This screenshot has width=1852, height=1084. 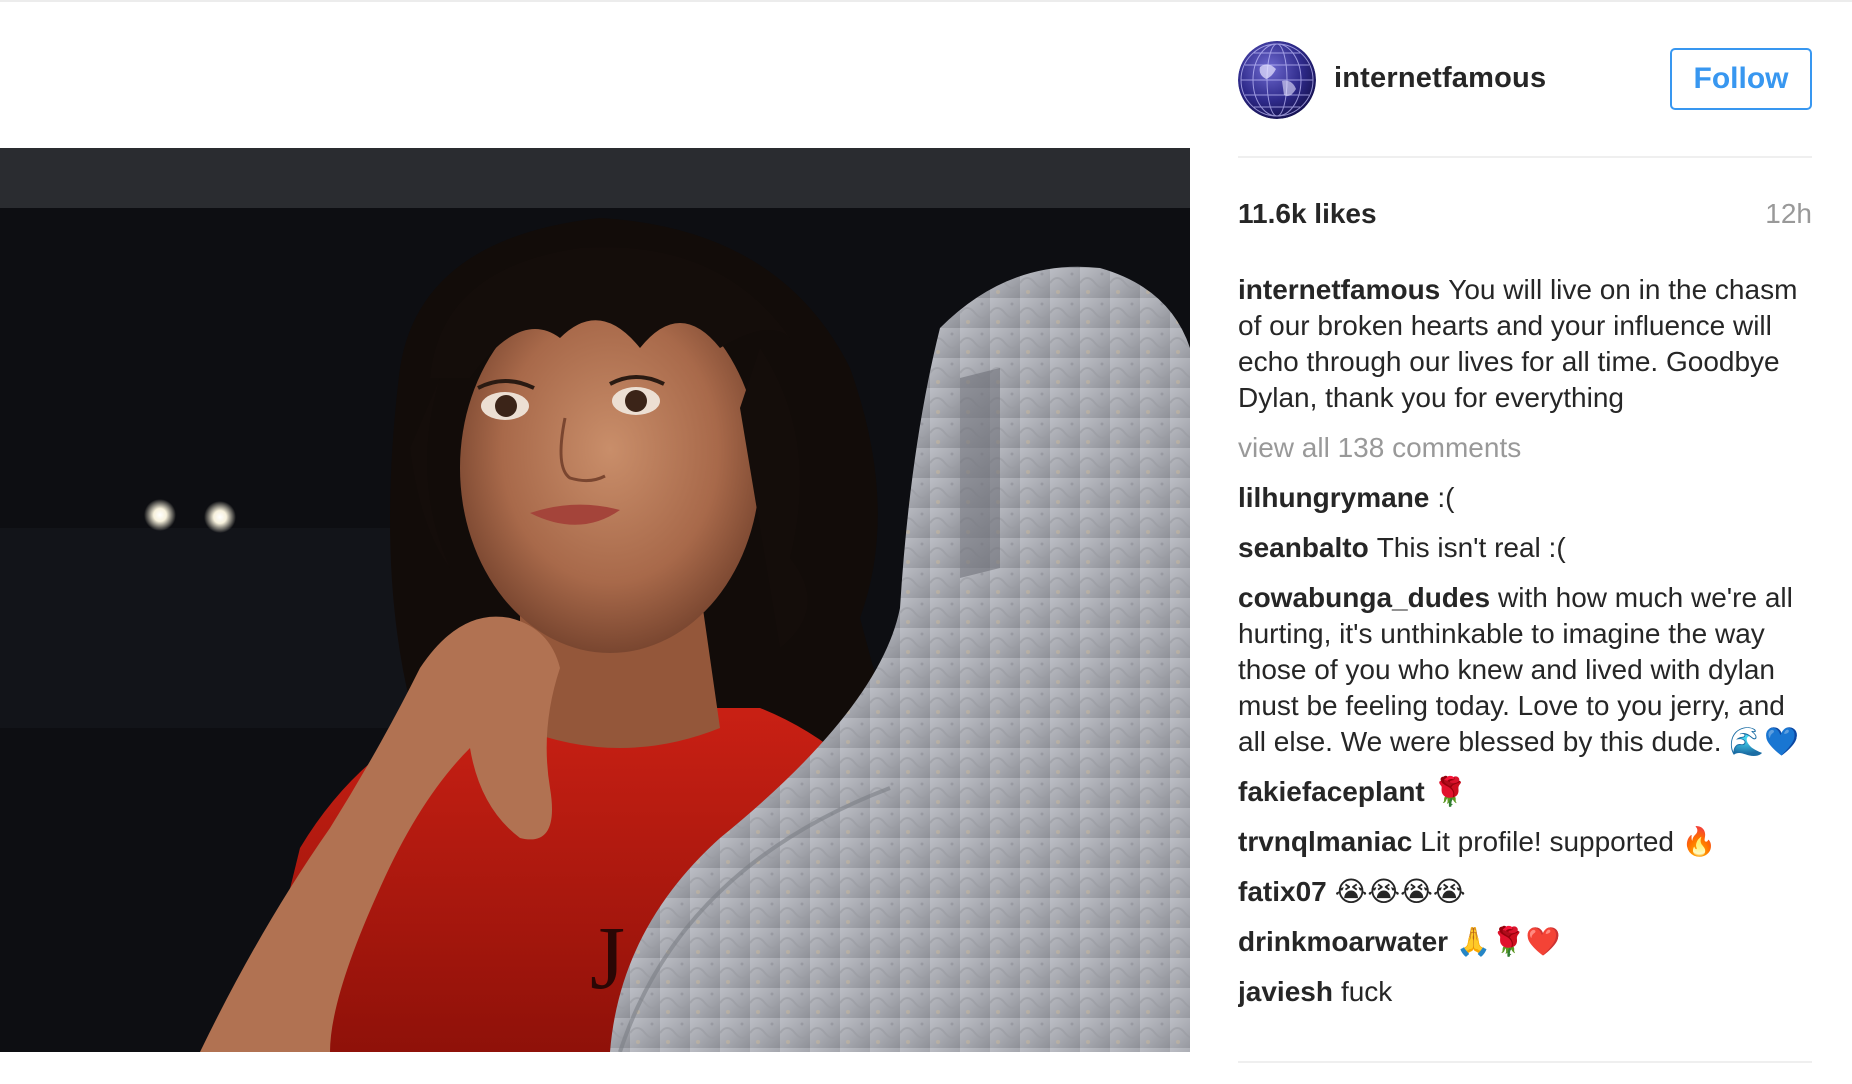 I want to click on caption-username: internetfamous, so click(x=1339, y=289).